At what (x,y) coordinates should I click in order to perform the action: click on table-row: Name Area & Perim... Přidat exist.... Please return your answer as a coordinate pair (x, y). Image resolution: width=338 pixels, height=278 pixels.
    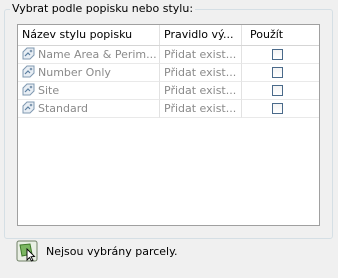
    Looking at the image, I should click on (168, 55).